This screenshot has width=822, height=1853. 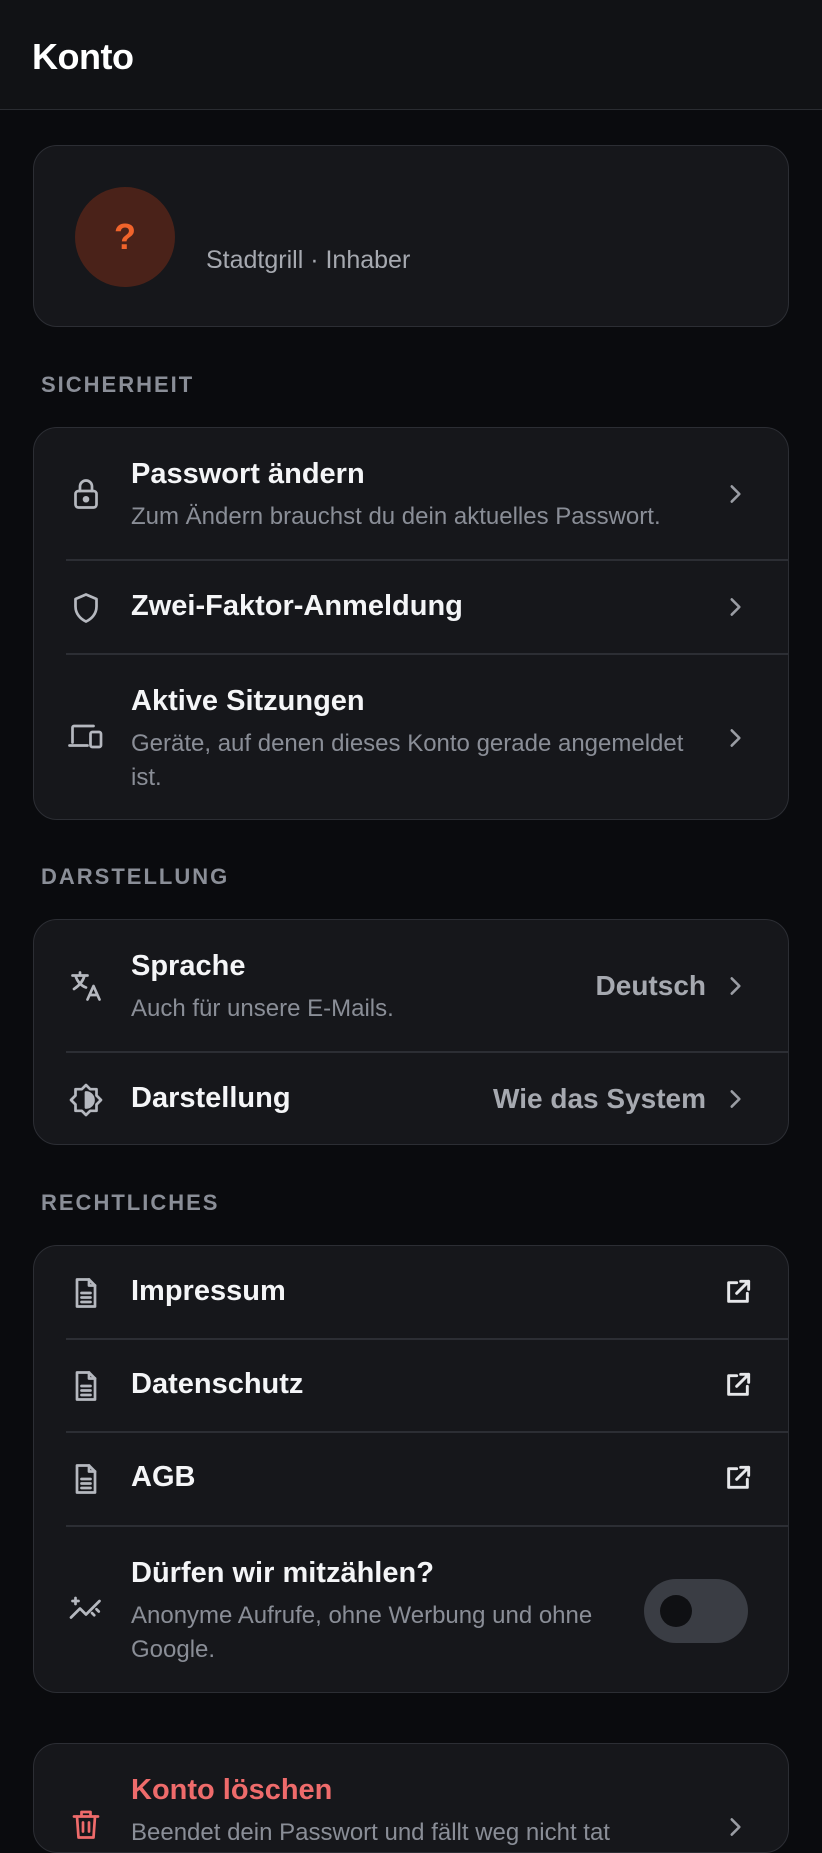 I want to click on row-title: Impressum, so click(x=208, y=1291).